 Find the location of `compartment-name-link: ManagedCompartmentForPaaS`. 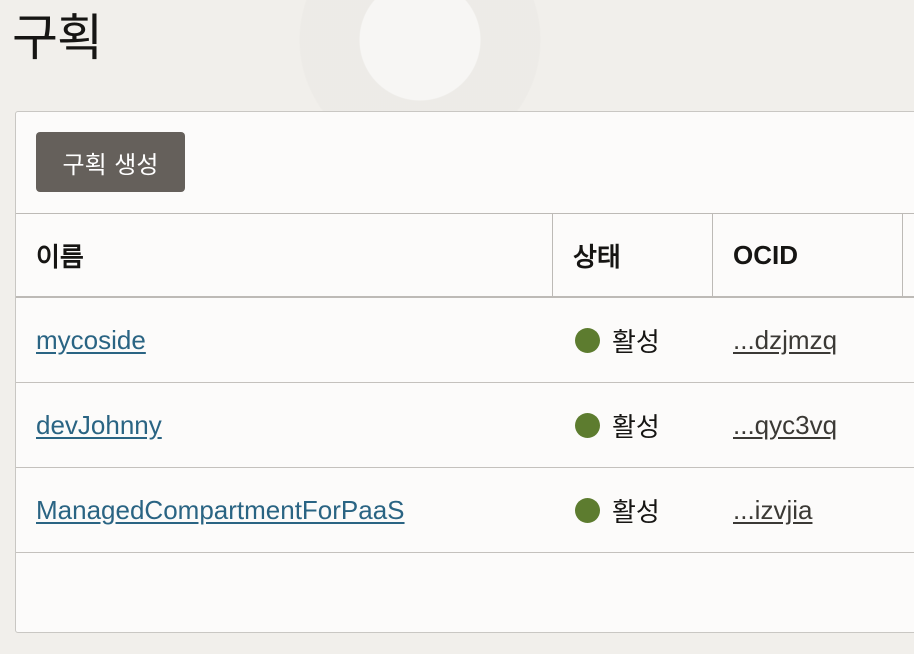

compartment-name-link: ManagedCompartmentForPaaS is located at coordinates (220, 510).